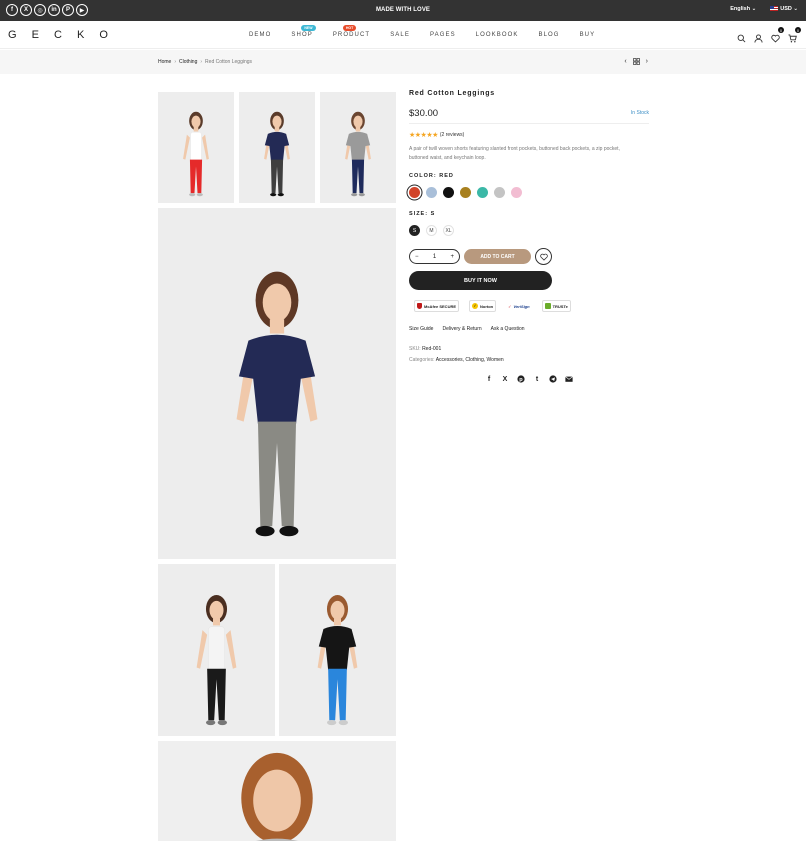 Image resolution: width=806 pixels, height=841 pixels. I want to click on badge-label: Norton, so click(487, 306).